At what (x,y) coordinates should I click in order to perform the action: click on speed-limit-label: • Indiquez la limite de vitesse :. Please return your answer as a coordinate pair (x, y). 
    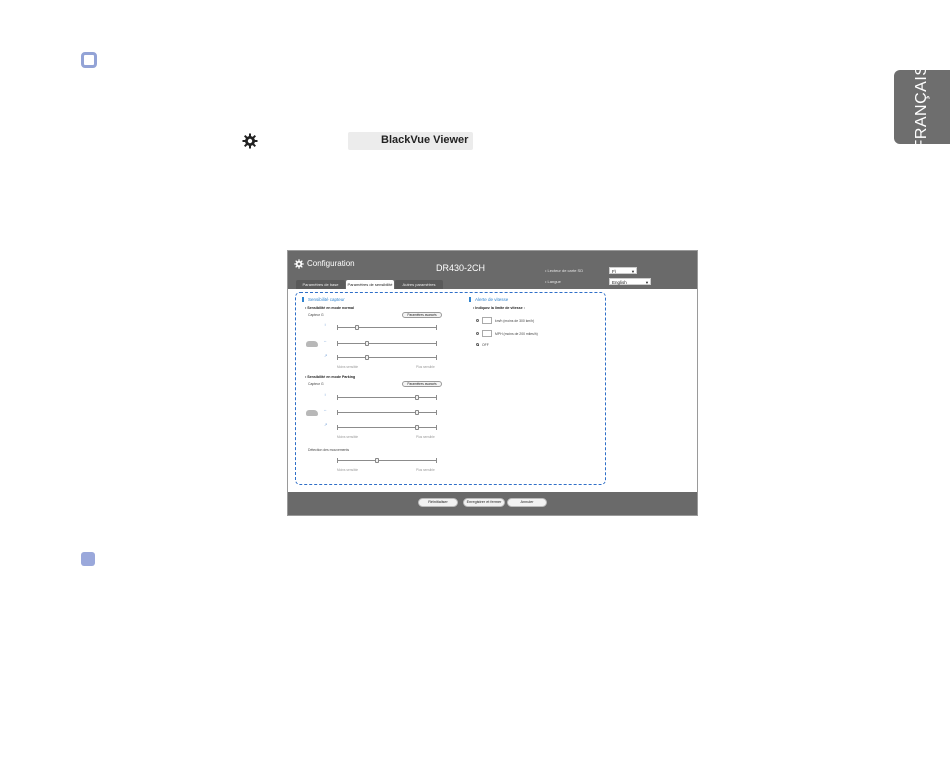
    Looking at the image, I should click on (499, 308).